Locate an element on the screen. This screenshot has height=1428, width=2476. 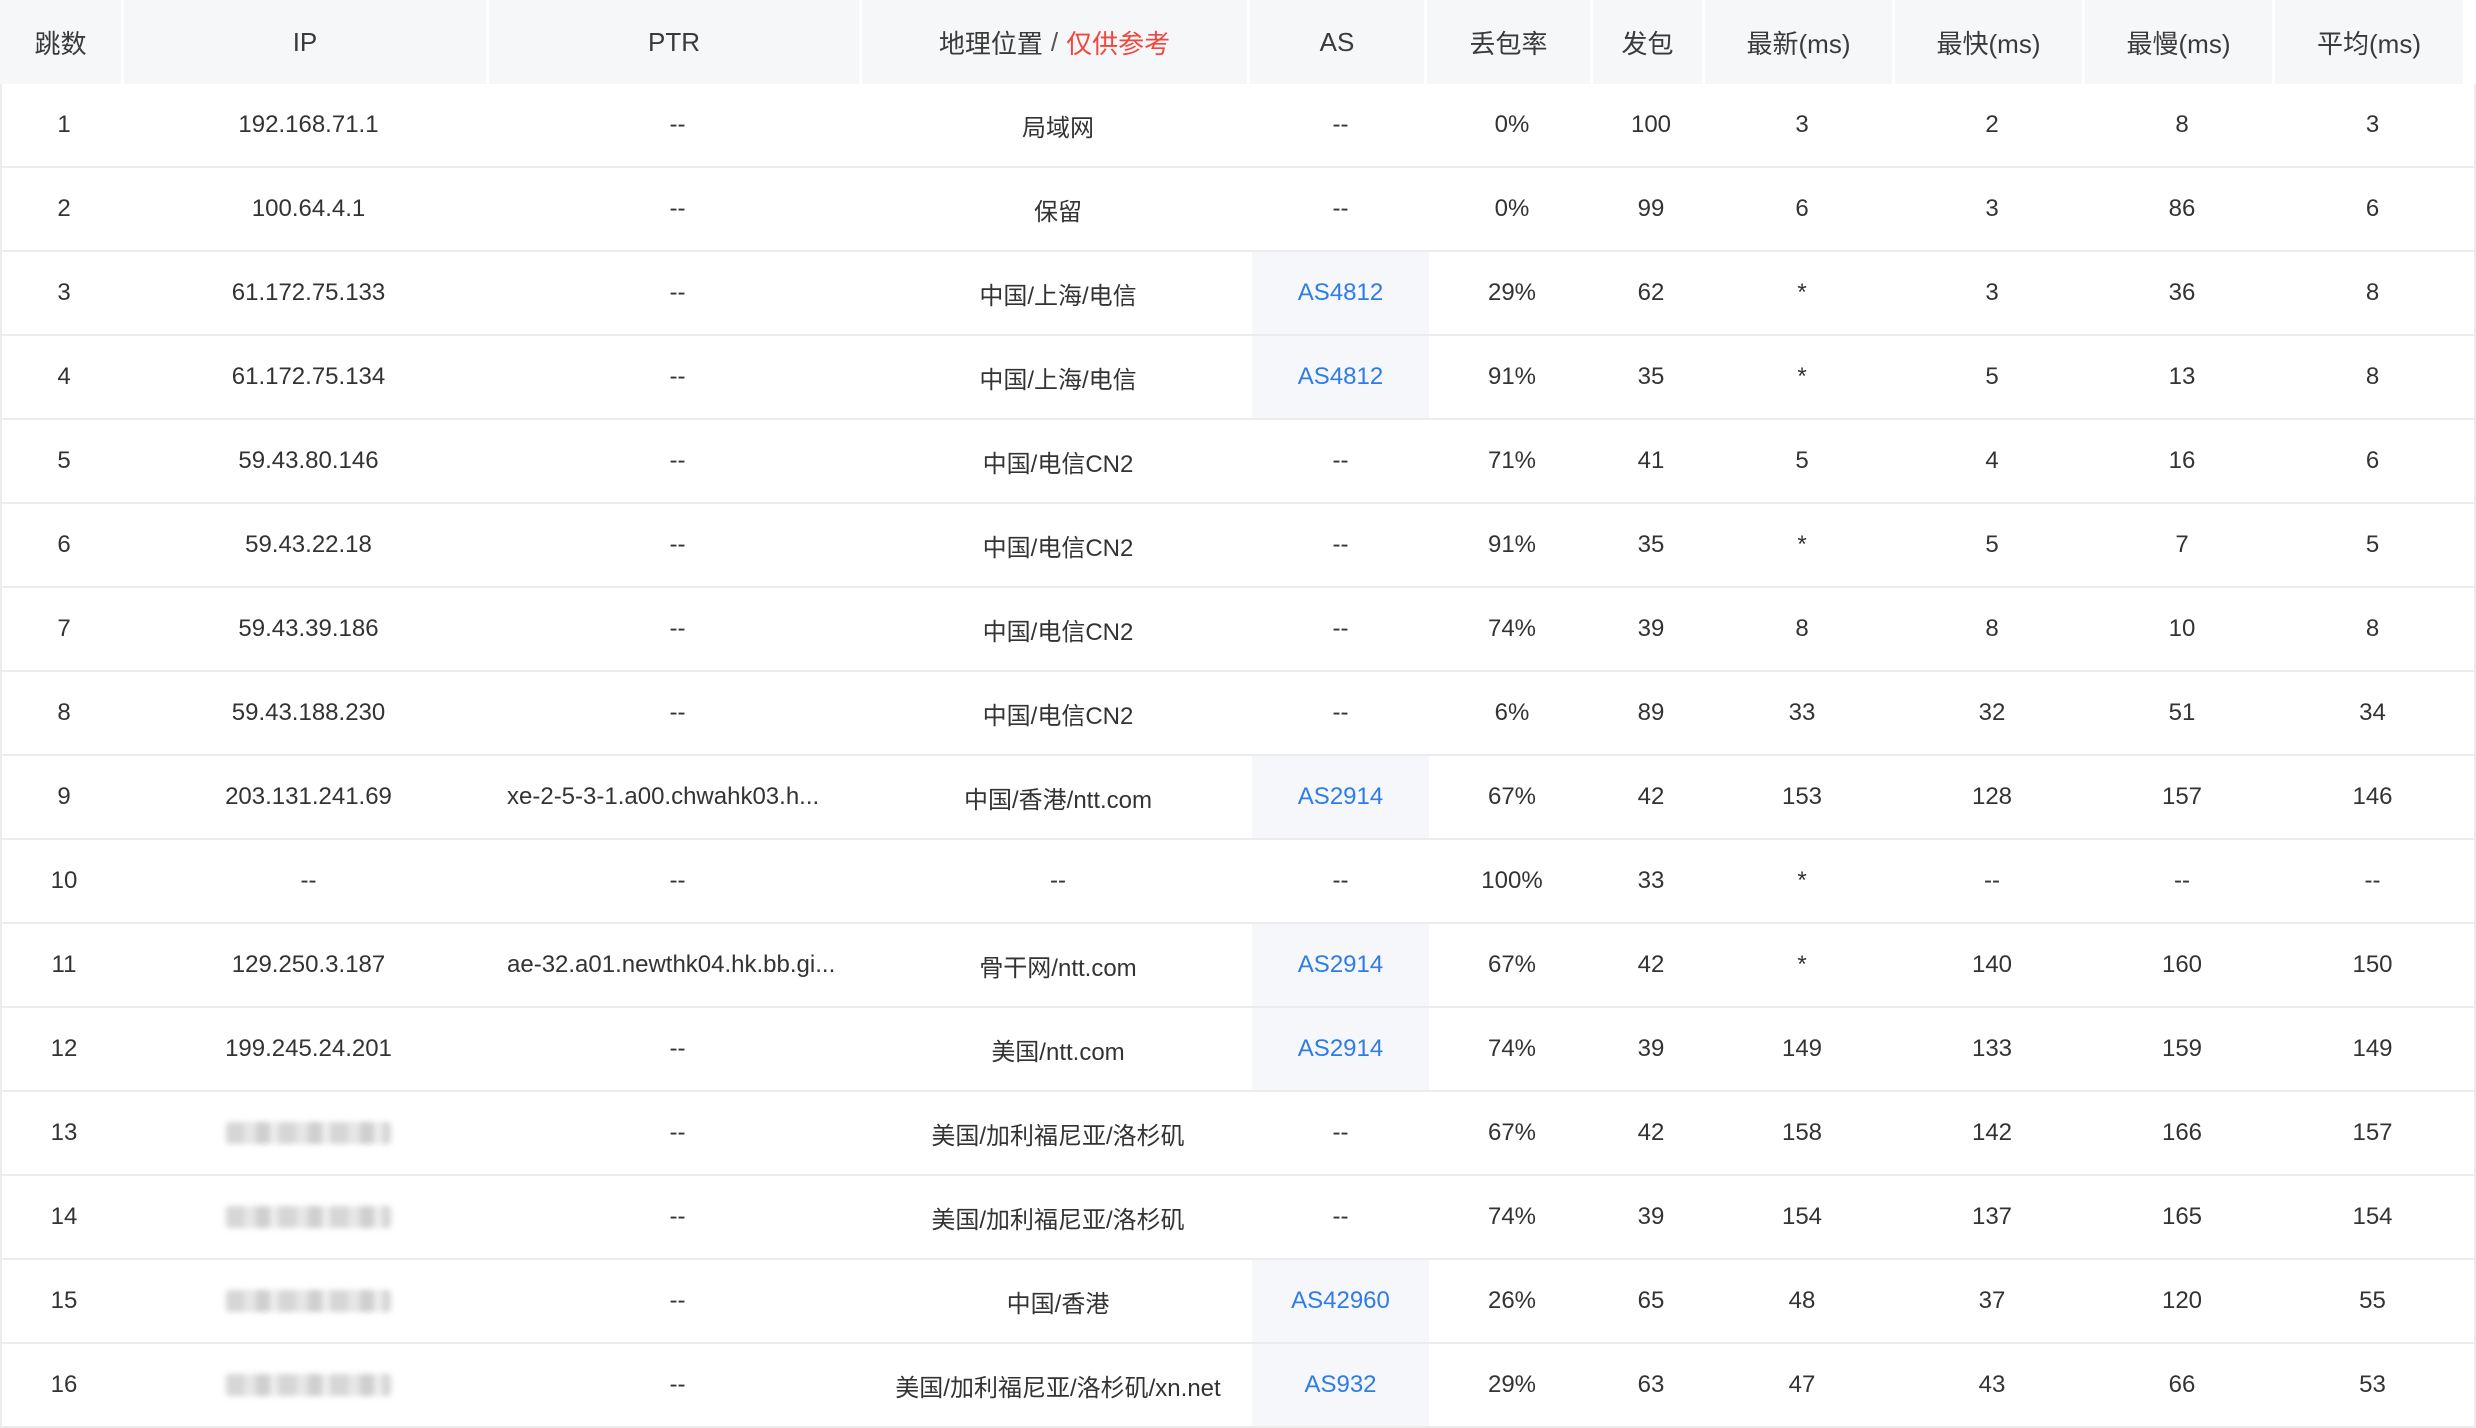
table-row: 6 59.43.22.18 -- 中国/电信CN2 -- 91% 35 * 5 7 5 is located at coordinates (1238, 546).